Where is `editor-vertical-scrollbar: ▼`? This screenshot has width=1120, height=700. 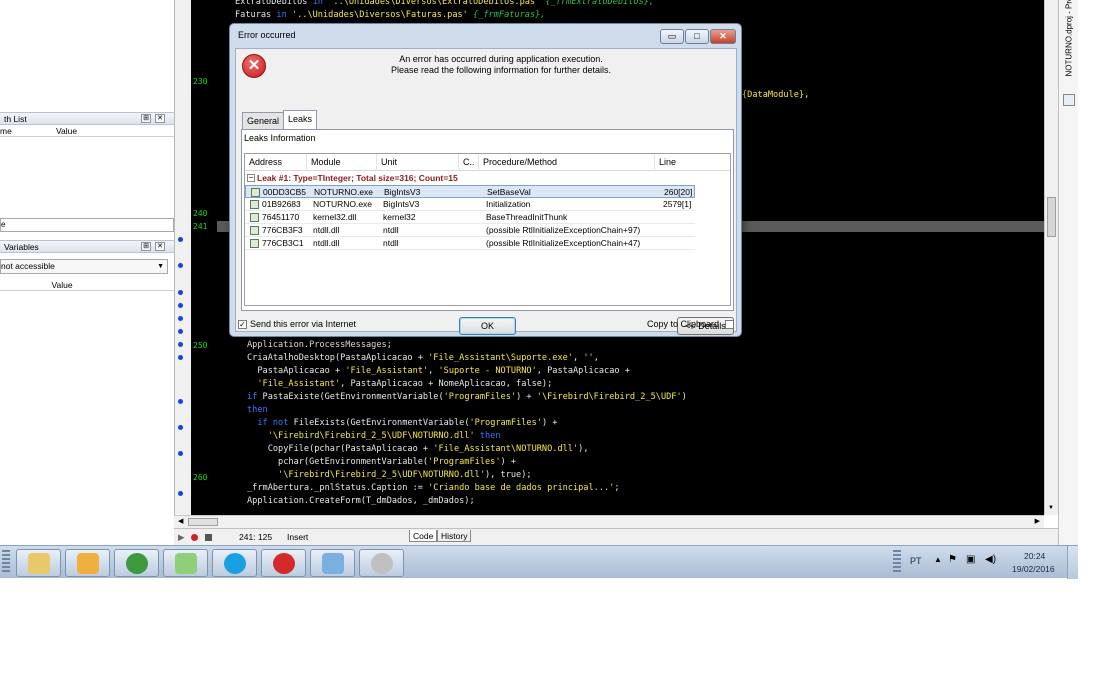 editor-vertical-scrollbar: ▼ is located at coordinates (1051, 257).